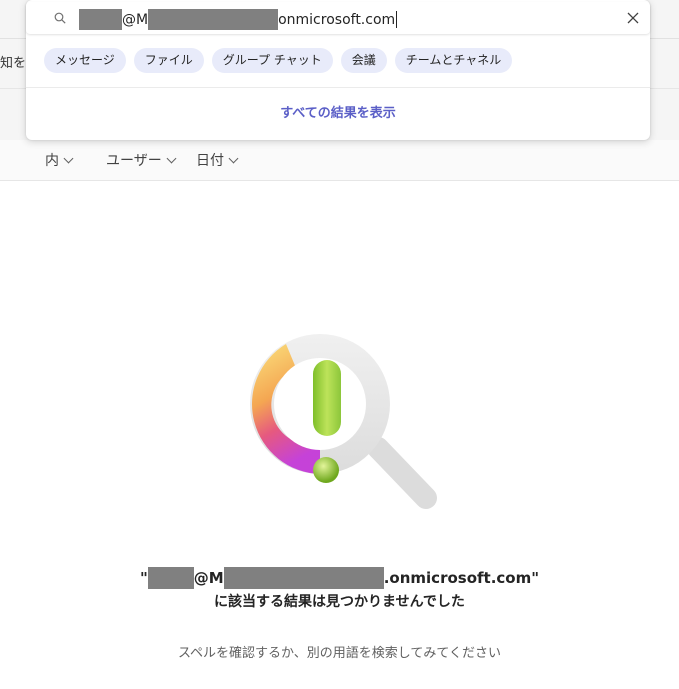 This screenshot has width=679, height=689. What do you see at coordinates (339, 653) in the screenshot?
I see `no-results-hint: スペルを確認するか、別の用語を検索してみてください` at bounding box center [339, 653].